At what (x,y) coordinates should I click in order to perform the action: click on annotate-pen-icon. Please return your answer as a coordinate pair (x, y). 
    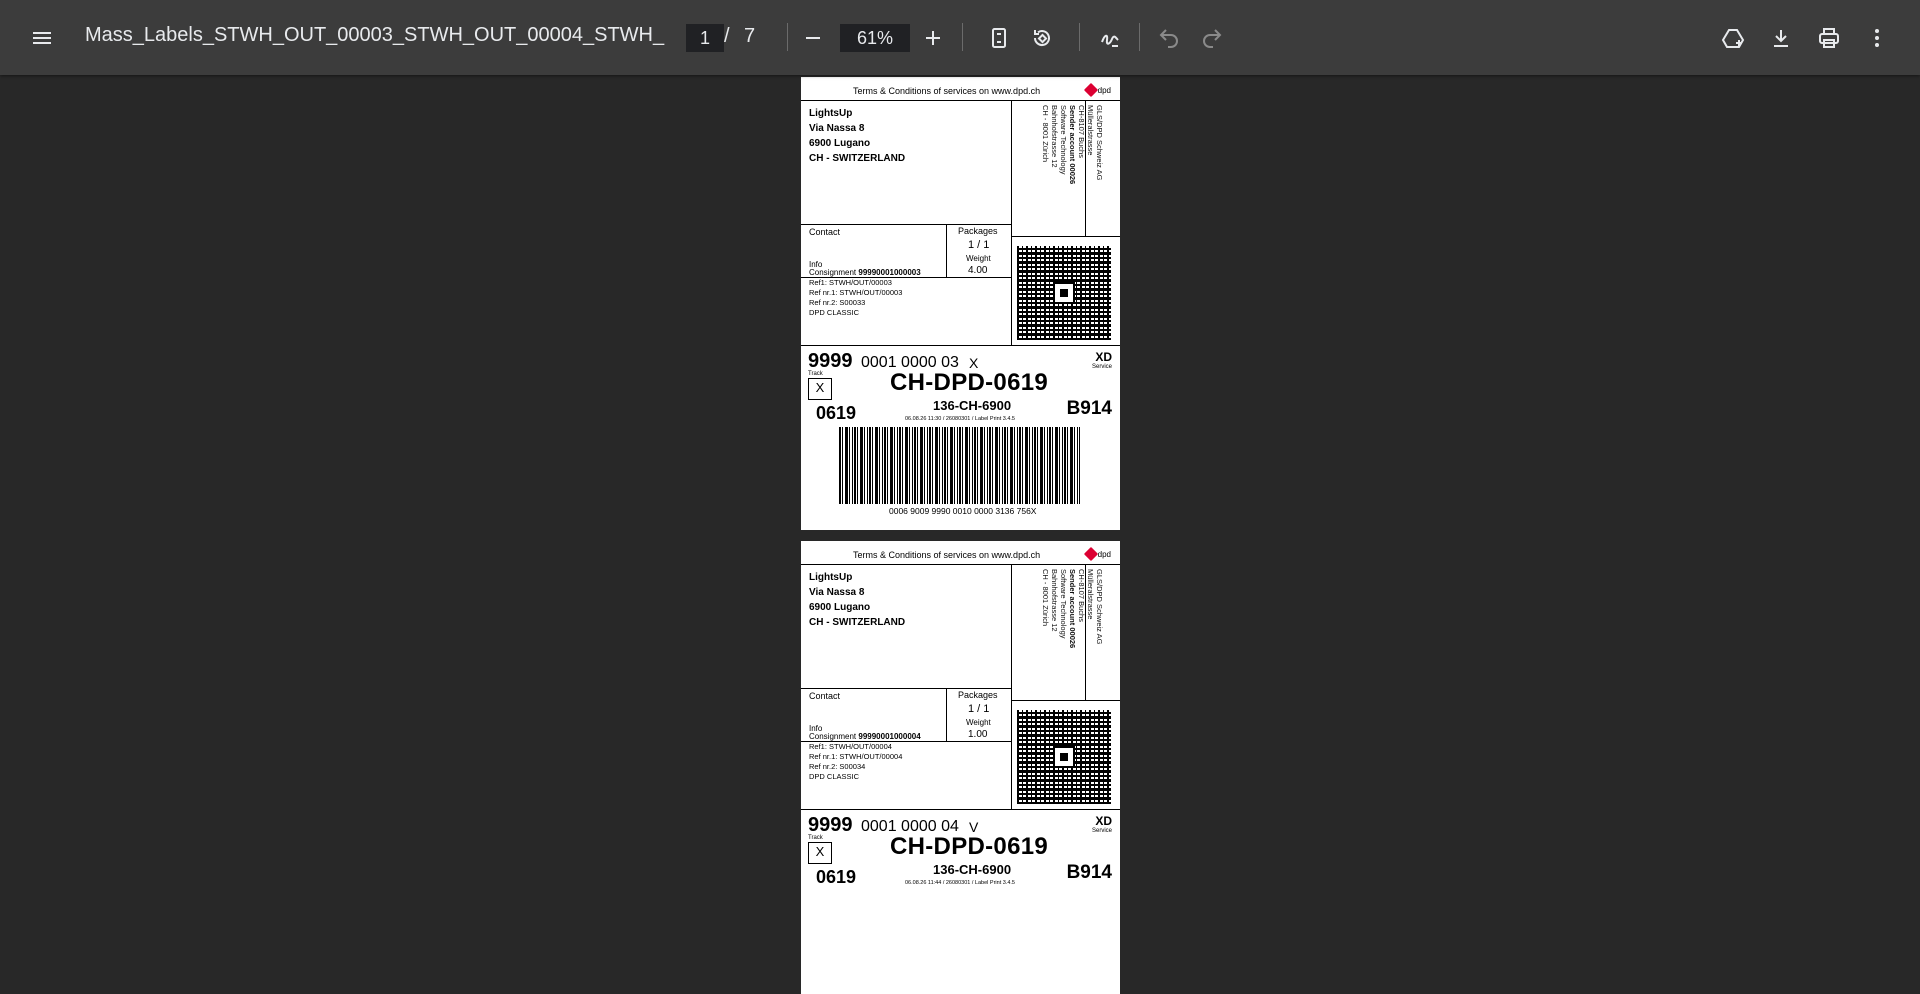
    Looking at the image, I should click on (1110, 38).